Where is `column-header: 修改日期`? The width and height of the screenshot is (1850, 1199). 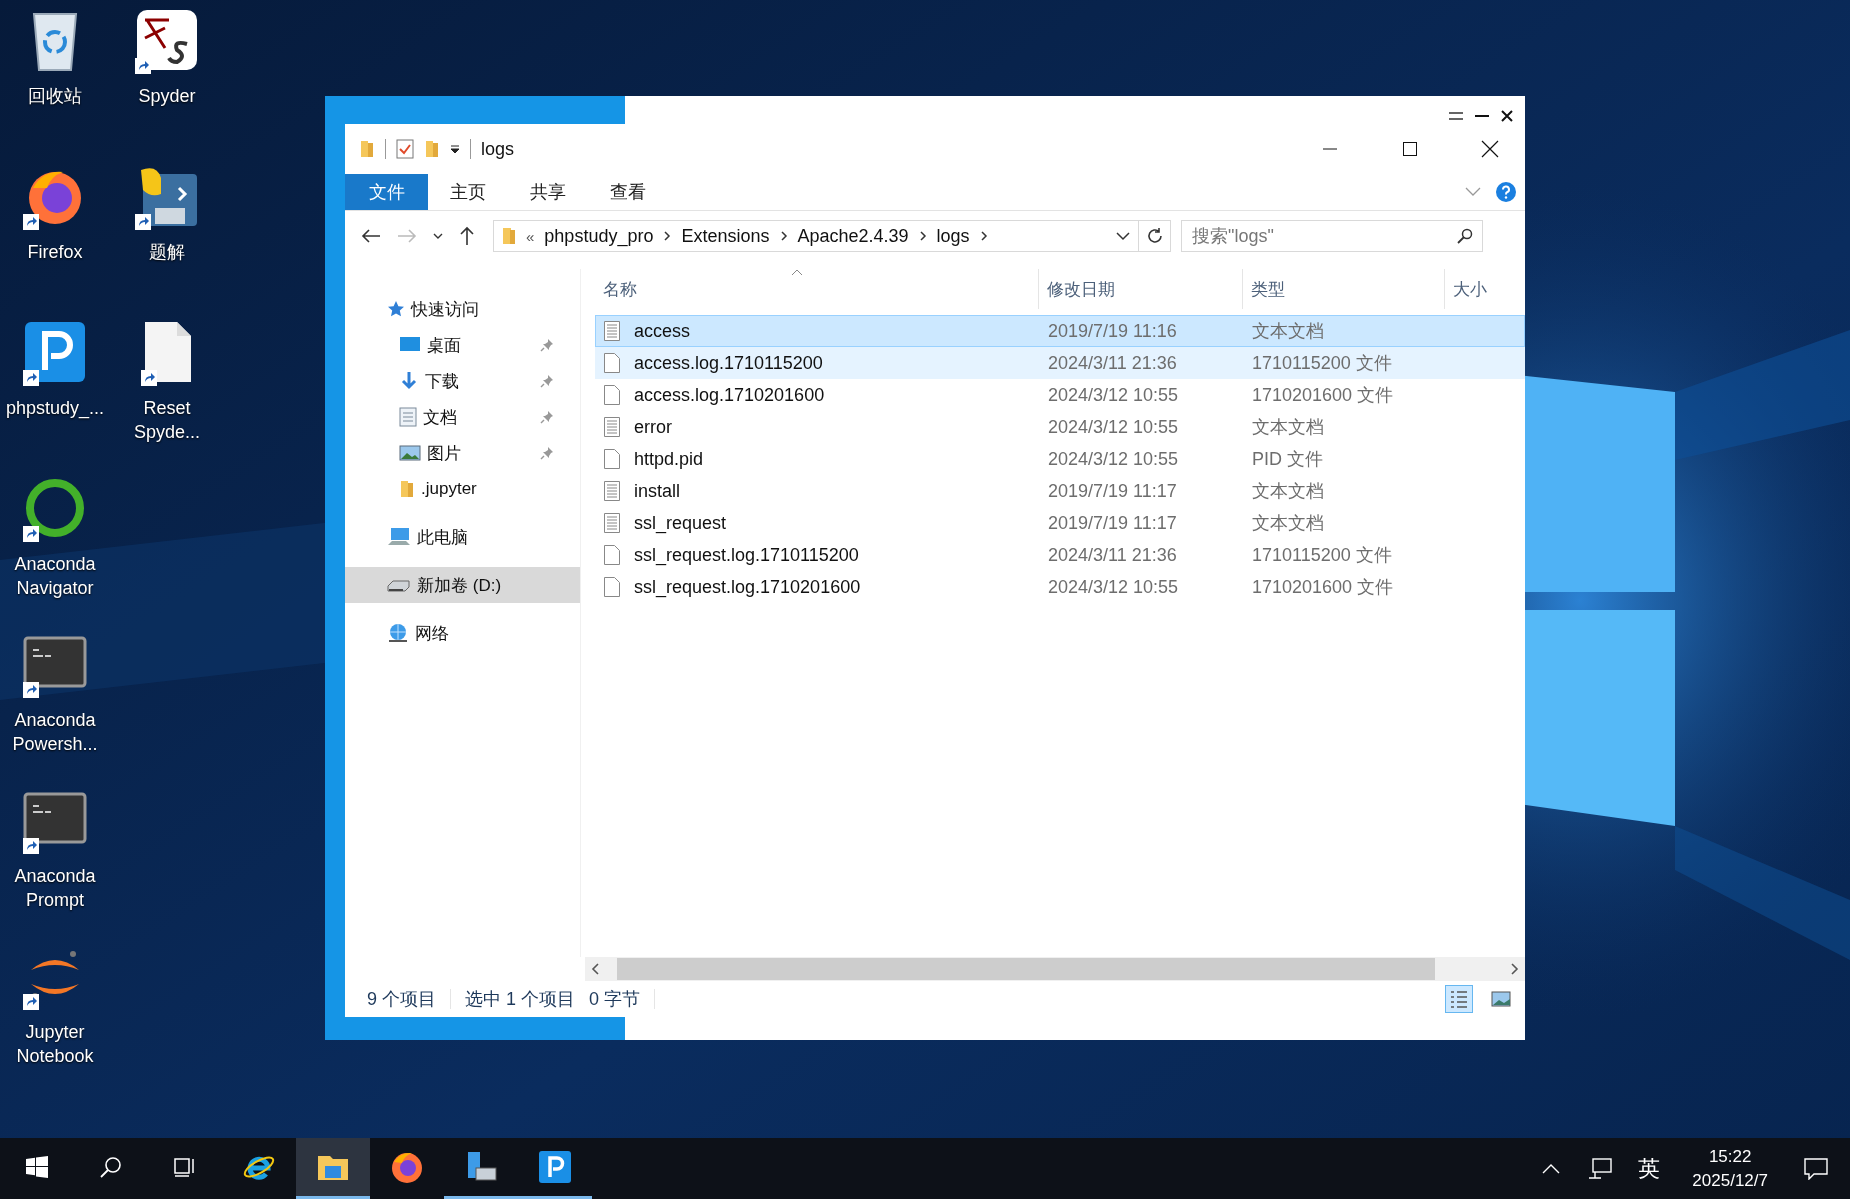
column-header: 修改日期 is located at coordinates (1141, 289).